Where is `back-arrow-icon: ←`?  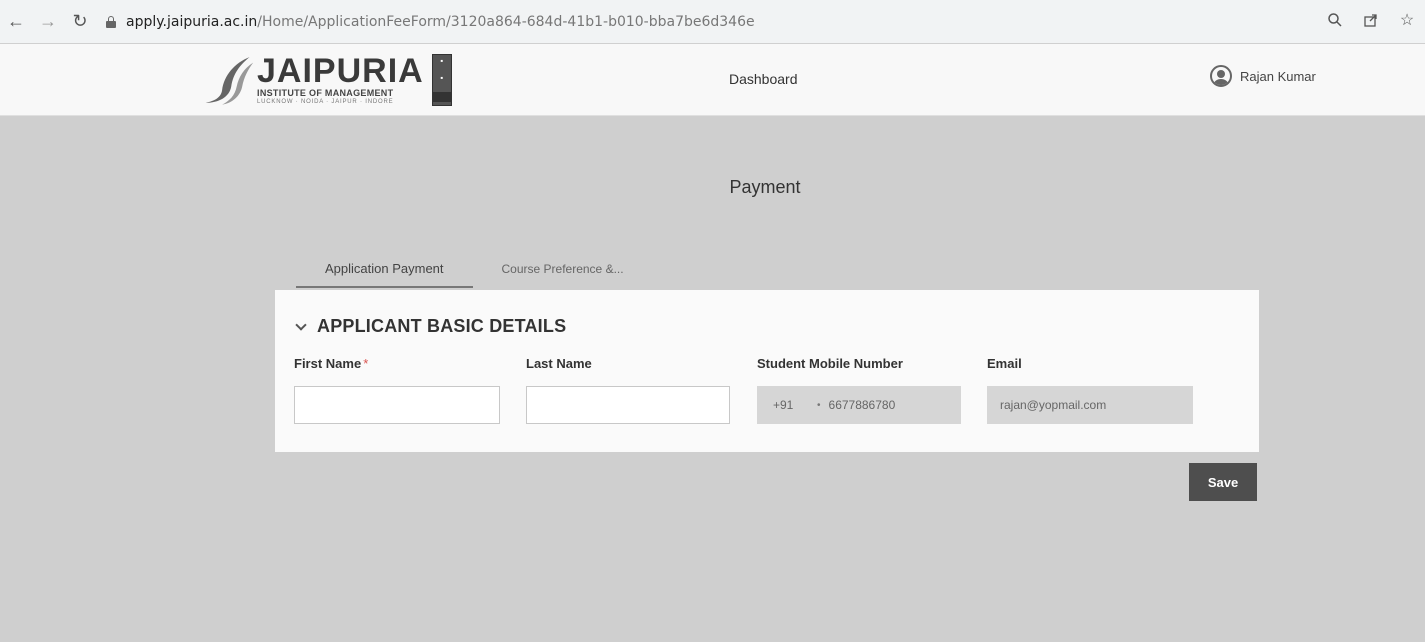 back-arrow-icon: ← is located at coordinates (16, 22).